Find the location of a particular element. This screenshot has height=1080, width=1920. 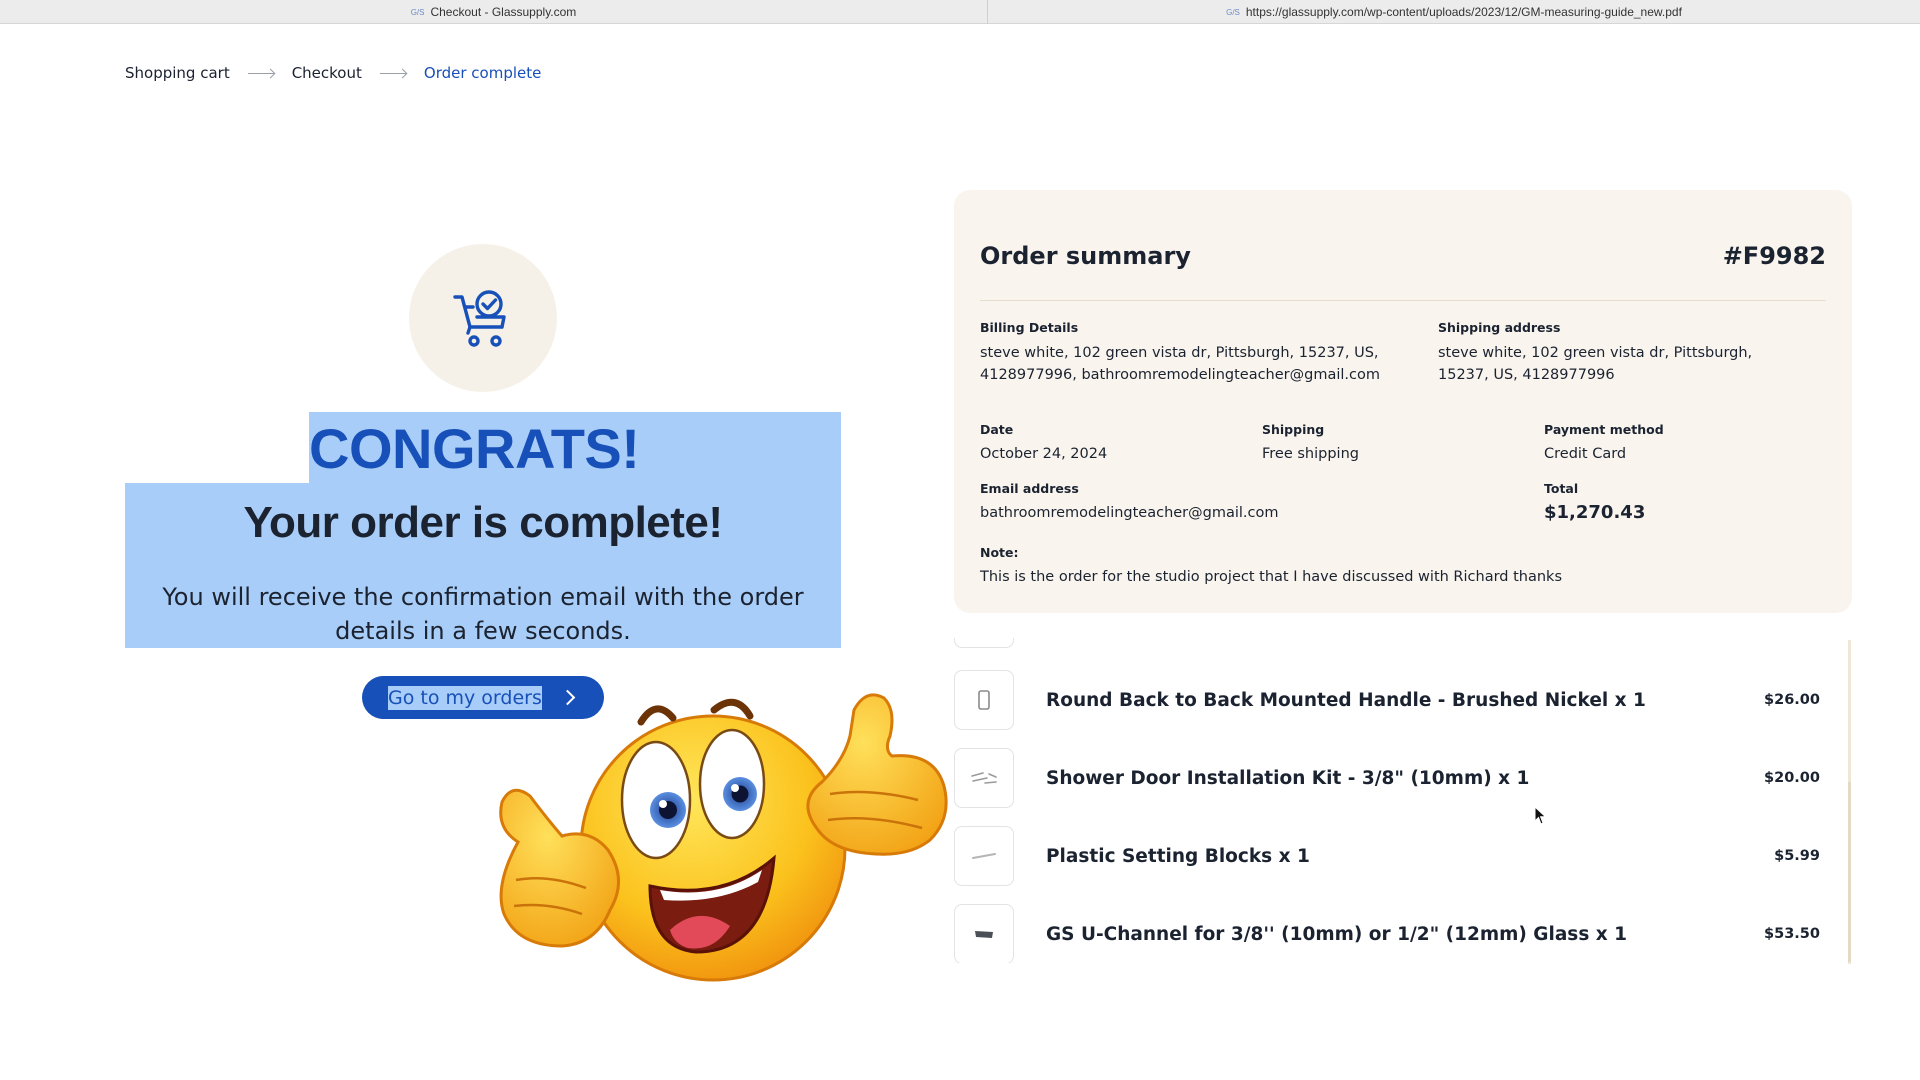

date-label: Date is located at coordinates (997, 429).